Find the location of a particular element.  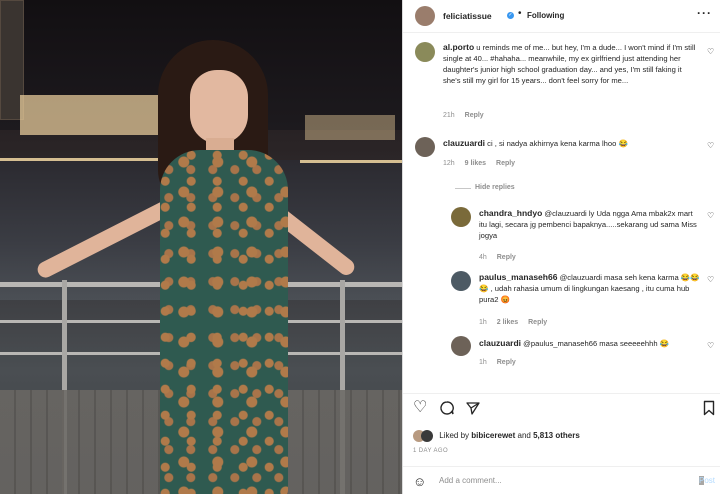

reply-meta: 4h Reply is located at coordinates (497, 257).